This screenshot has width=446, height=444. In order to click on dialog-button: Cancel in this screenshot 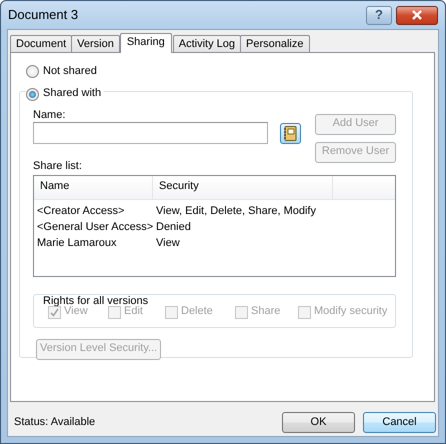, I will do `click(399, 422)`.